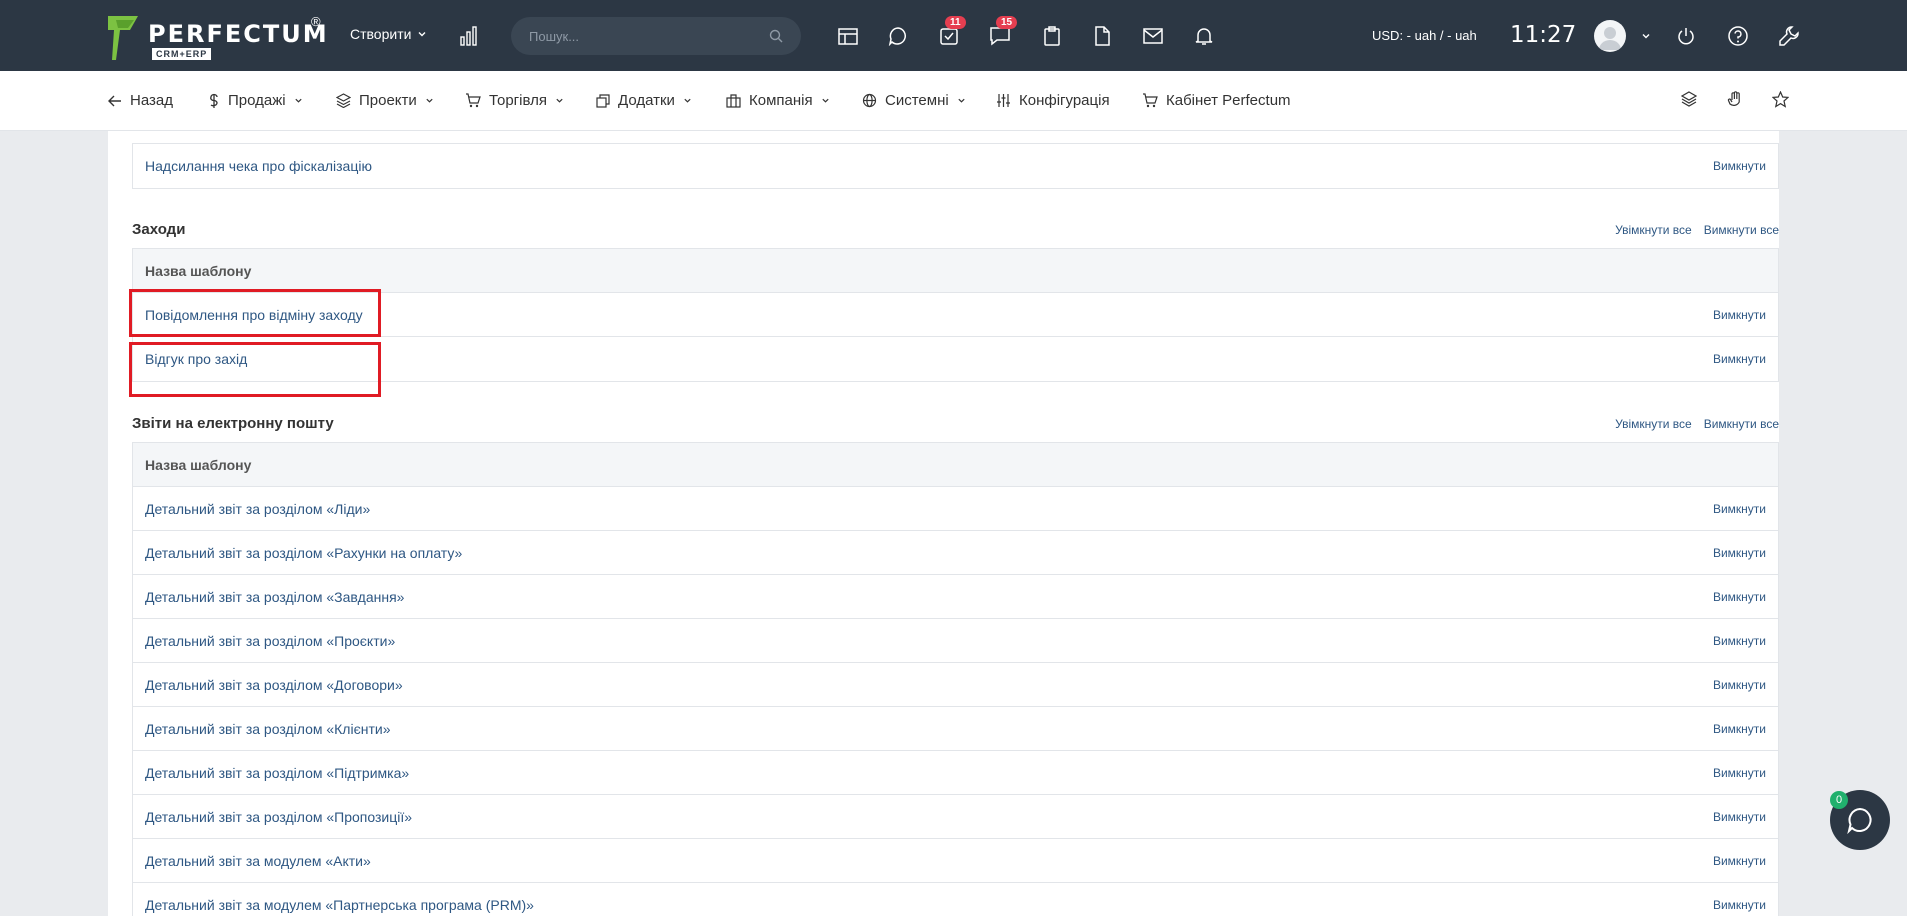  What do you see at coordinates (649, 36) in the screenshot?
I see `search-input` at bounding box center [649, 36].